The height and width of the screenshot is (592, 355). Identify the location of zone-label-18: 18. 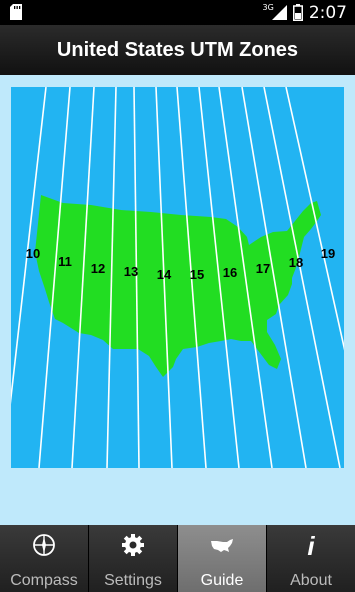
(296, 262).